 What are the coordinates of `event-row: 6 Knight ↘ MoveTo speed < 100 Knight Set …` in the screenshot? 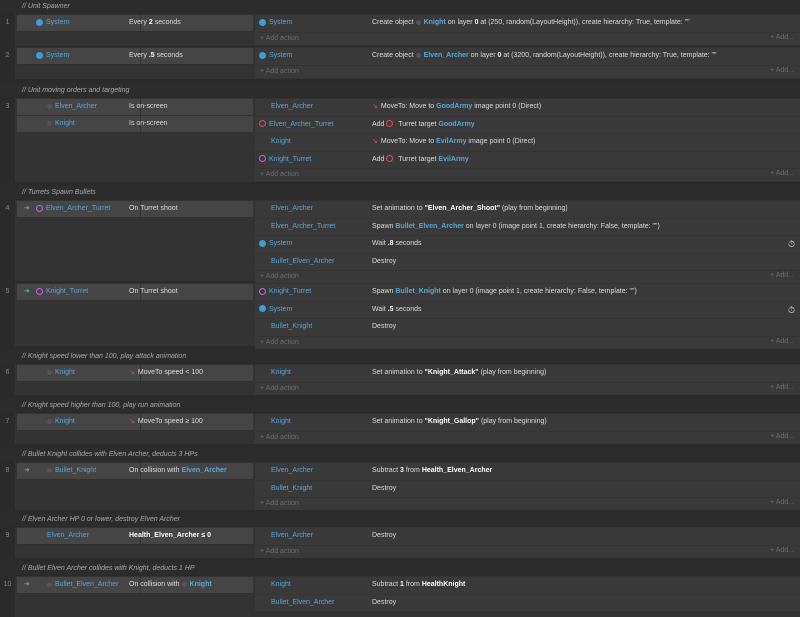 It's located at (400, 379).